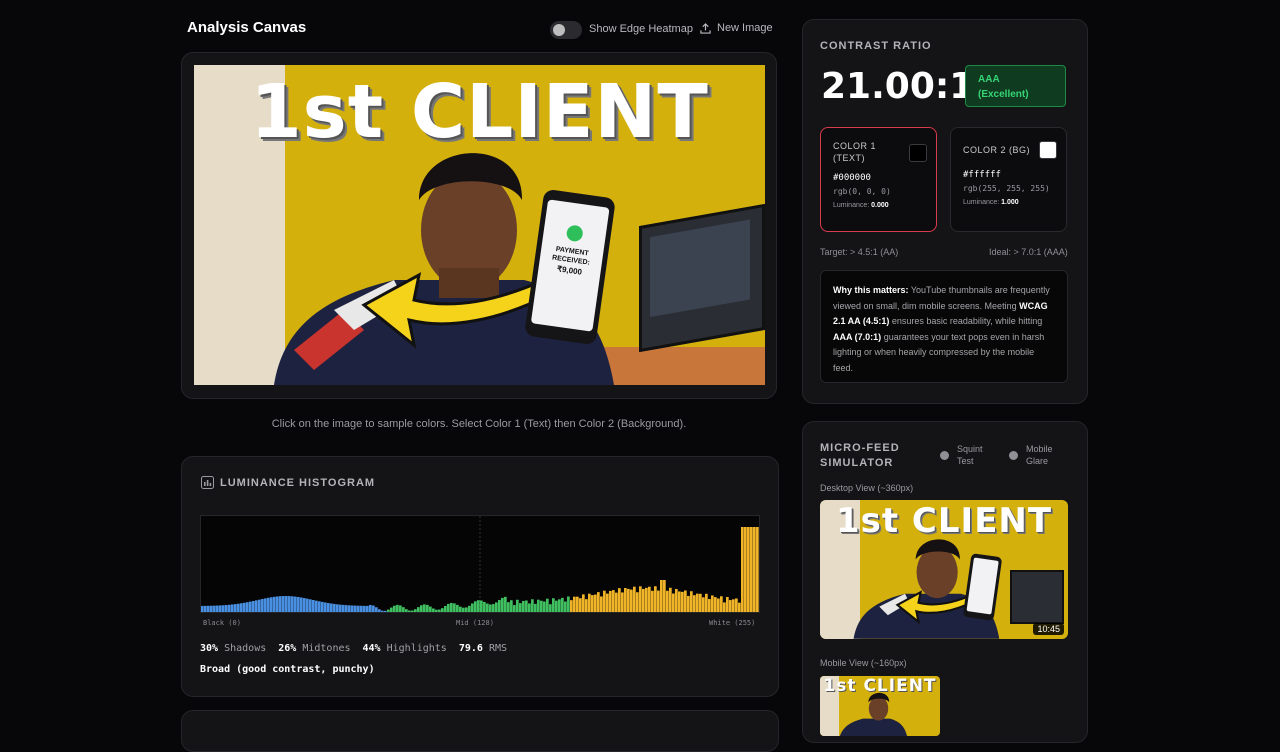  I want to click on why-lead: Why this matters:, so click(871, 290).